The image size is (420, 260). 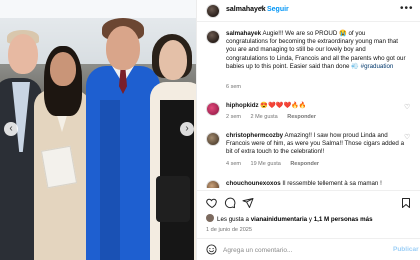 What do you see at coordinates (11, 129) in the screenshot?
I see `chevron-left-icon: ‹` at bounding box center [11, 129].